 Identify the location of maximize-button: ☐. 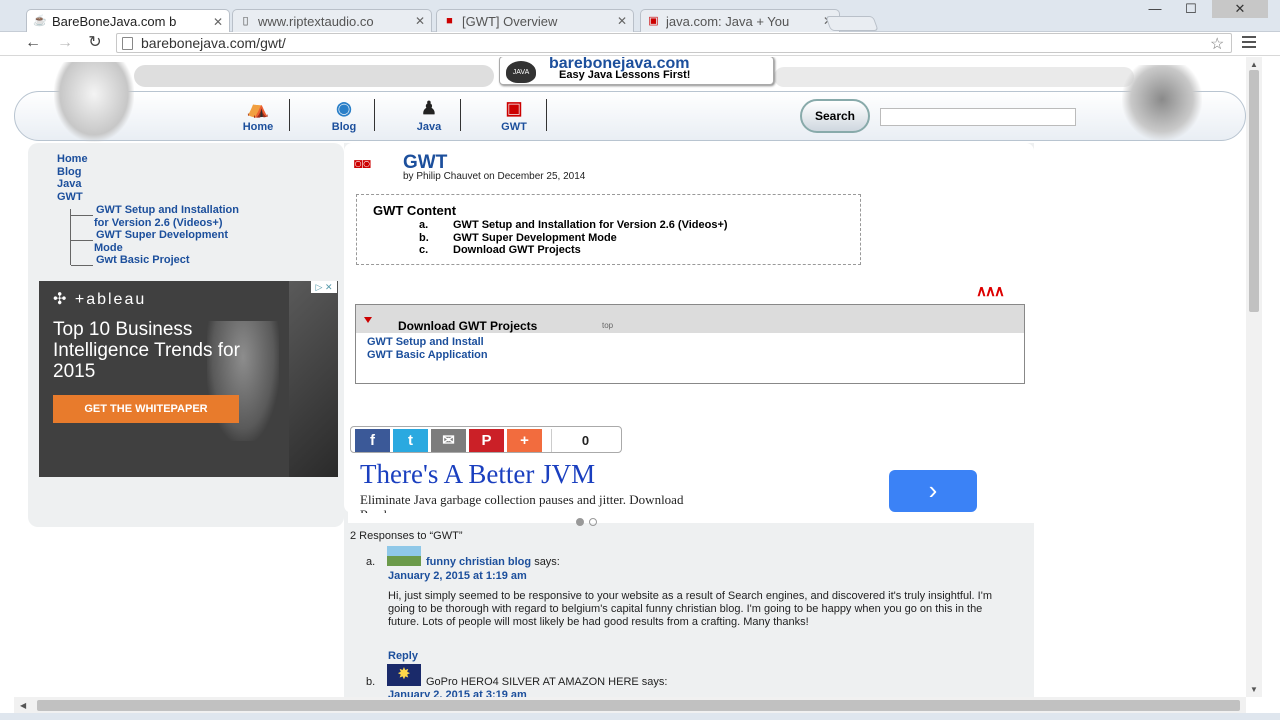
(1191, 9).